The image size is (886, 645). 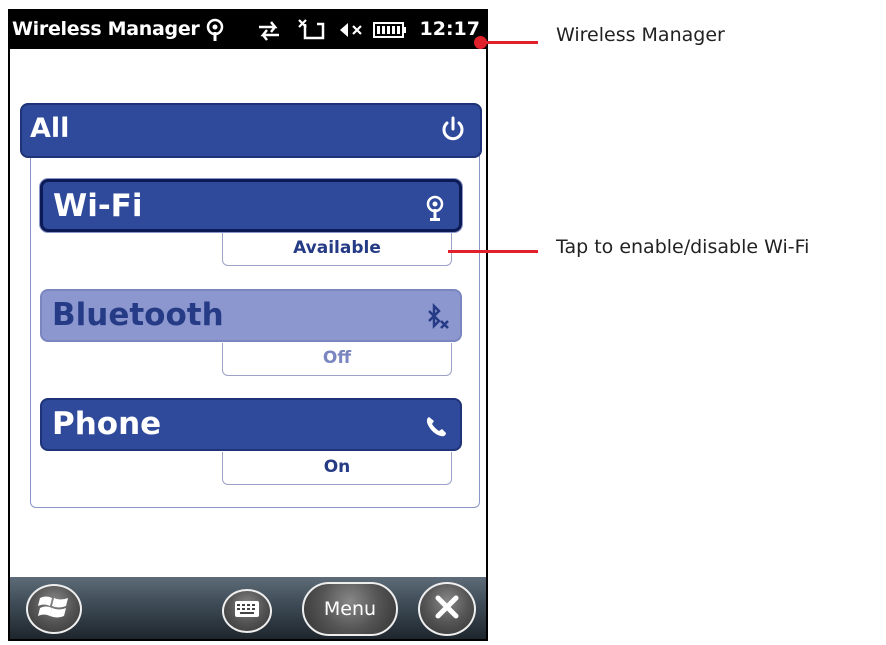 I want to click on no-signal-icon, so click(x=311, y=30).